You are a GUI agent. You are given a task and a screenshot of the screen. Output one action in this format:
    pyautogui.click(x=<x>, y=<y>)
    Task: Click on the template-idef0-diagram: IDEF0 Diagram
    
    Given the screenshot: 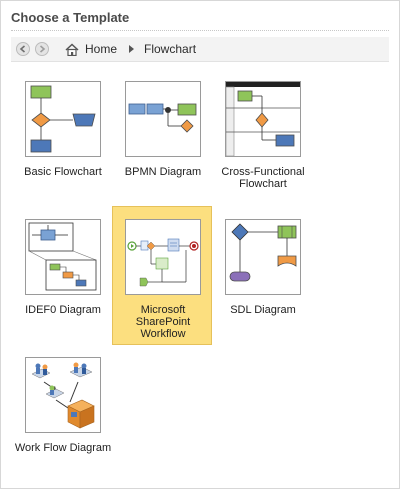 What is the action you would take?
    pyautogui.click(x=62, y=277)
    